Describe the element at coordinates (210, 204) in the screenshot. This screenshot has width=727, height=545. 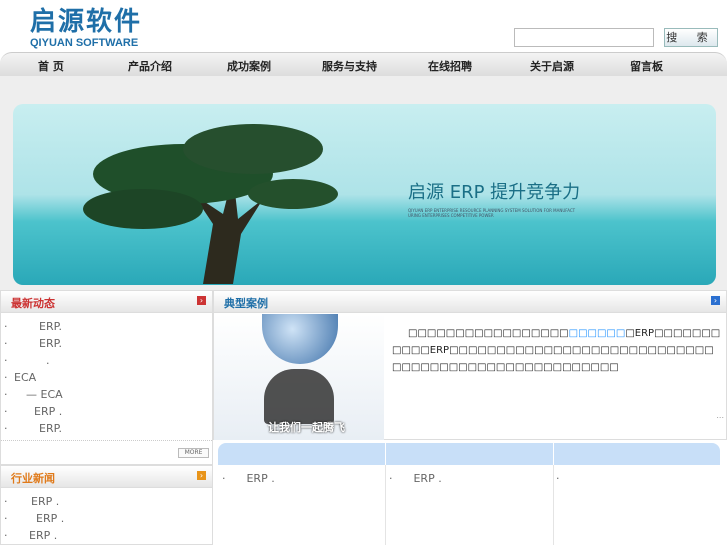
I see `tree-illustration` at that location.